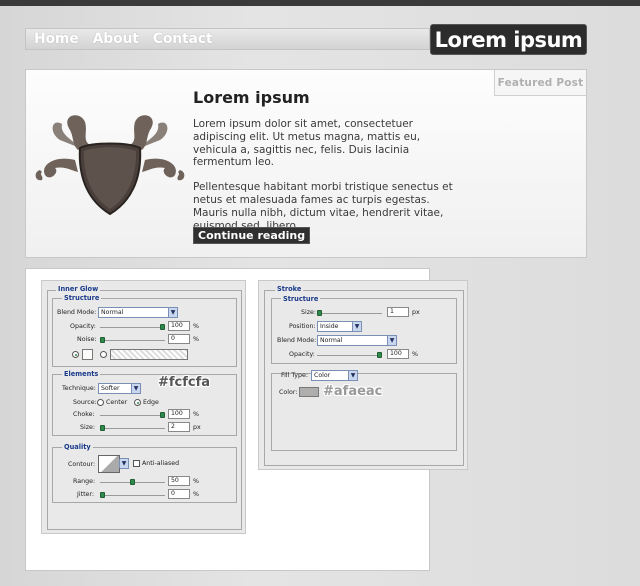  Describe the element at coordinates (112, 312) in the screenshot. I see `blend-mode-value: Normal` at that location.